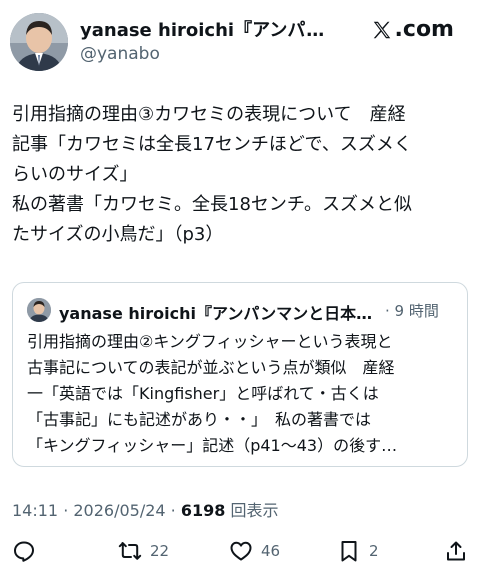 This screenshot has width=480, height=575. I want to click on quote-avatar-image, so click(39, 310).